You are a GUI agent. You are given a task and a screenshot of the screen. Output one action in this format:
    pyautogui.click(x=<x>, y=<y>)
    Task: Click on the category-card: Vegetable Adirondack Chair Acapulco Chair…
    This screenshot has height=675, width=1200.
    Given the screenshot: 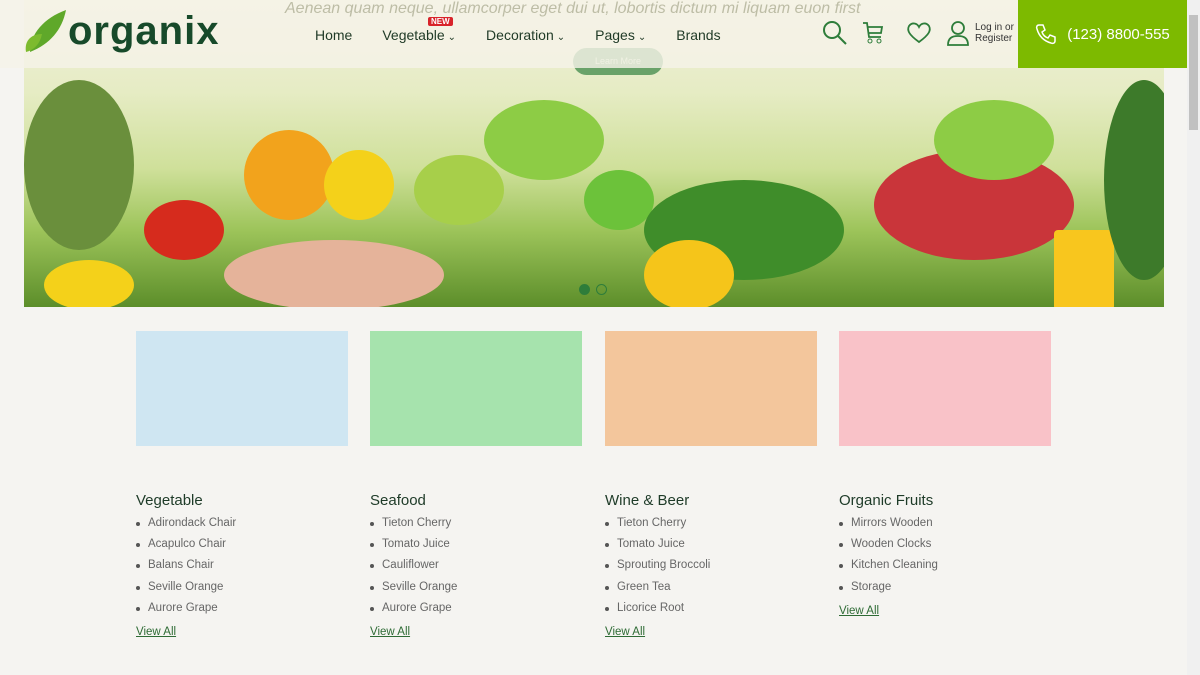 What is the action you would take?
    pyautogui.click(x=242, y=484)
    